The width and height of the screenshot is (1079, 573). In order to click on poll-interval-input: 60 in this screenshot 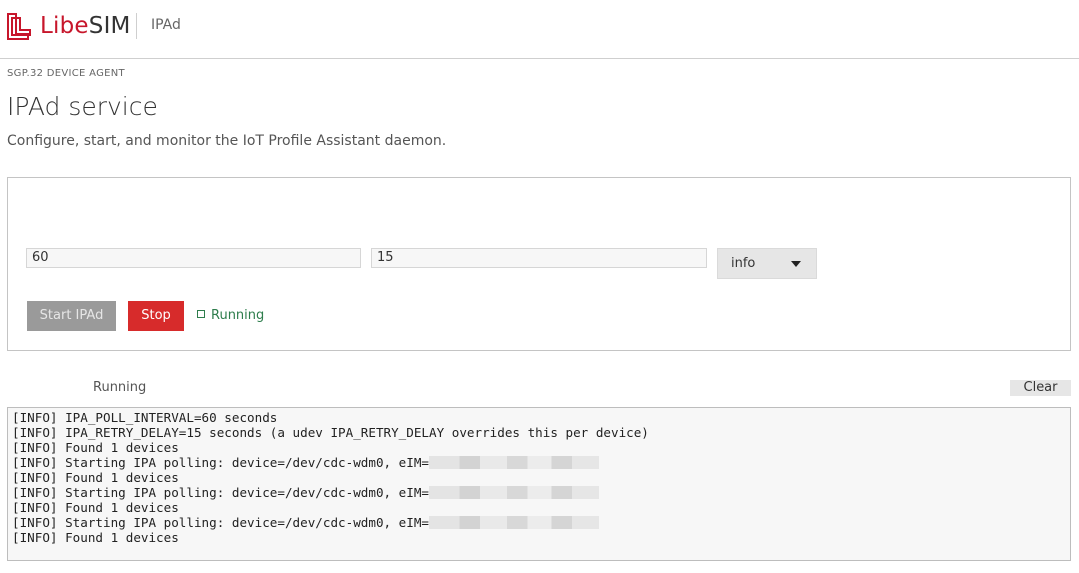, I will do `click(193, 258)`.